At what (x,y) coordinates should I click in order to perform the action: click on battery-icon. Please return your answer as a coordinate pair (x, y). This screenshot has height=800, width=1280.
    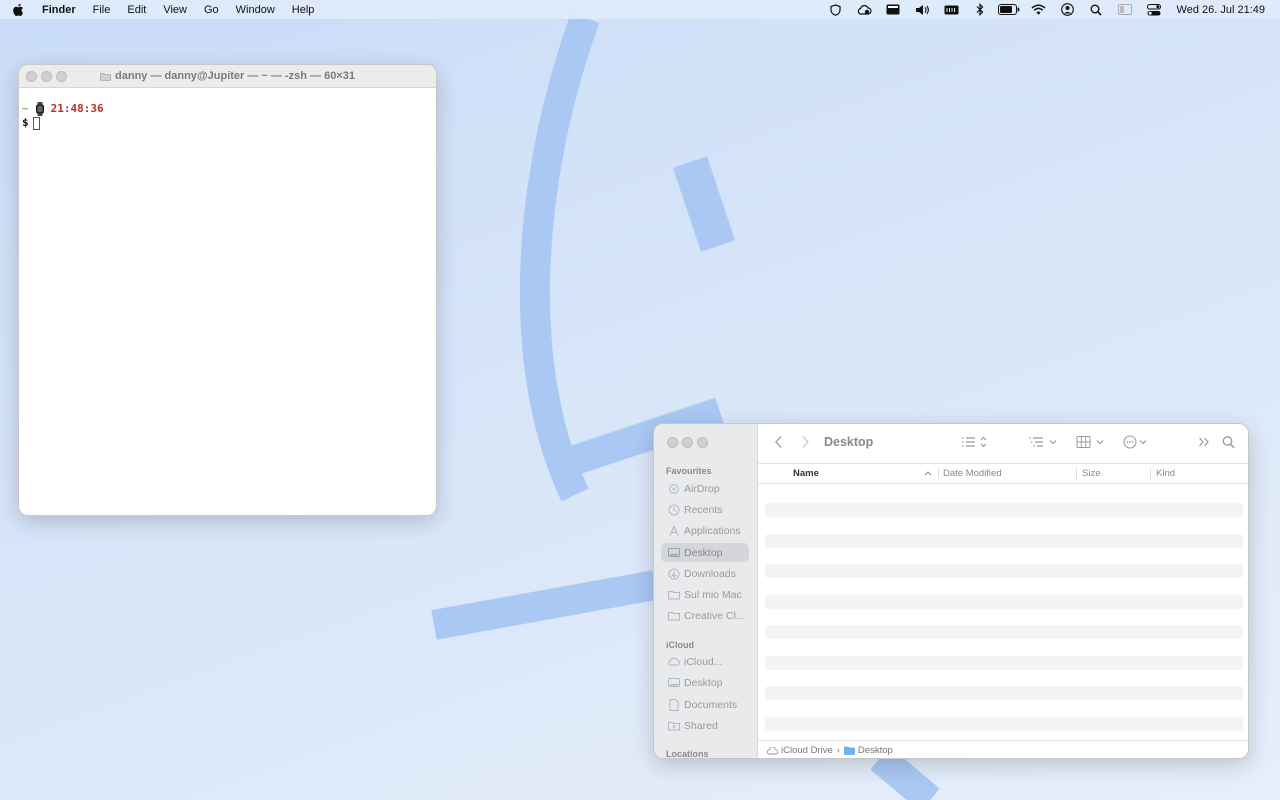
    Looking at the image, I should click on (1009, 9).